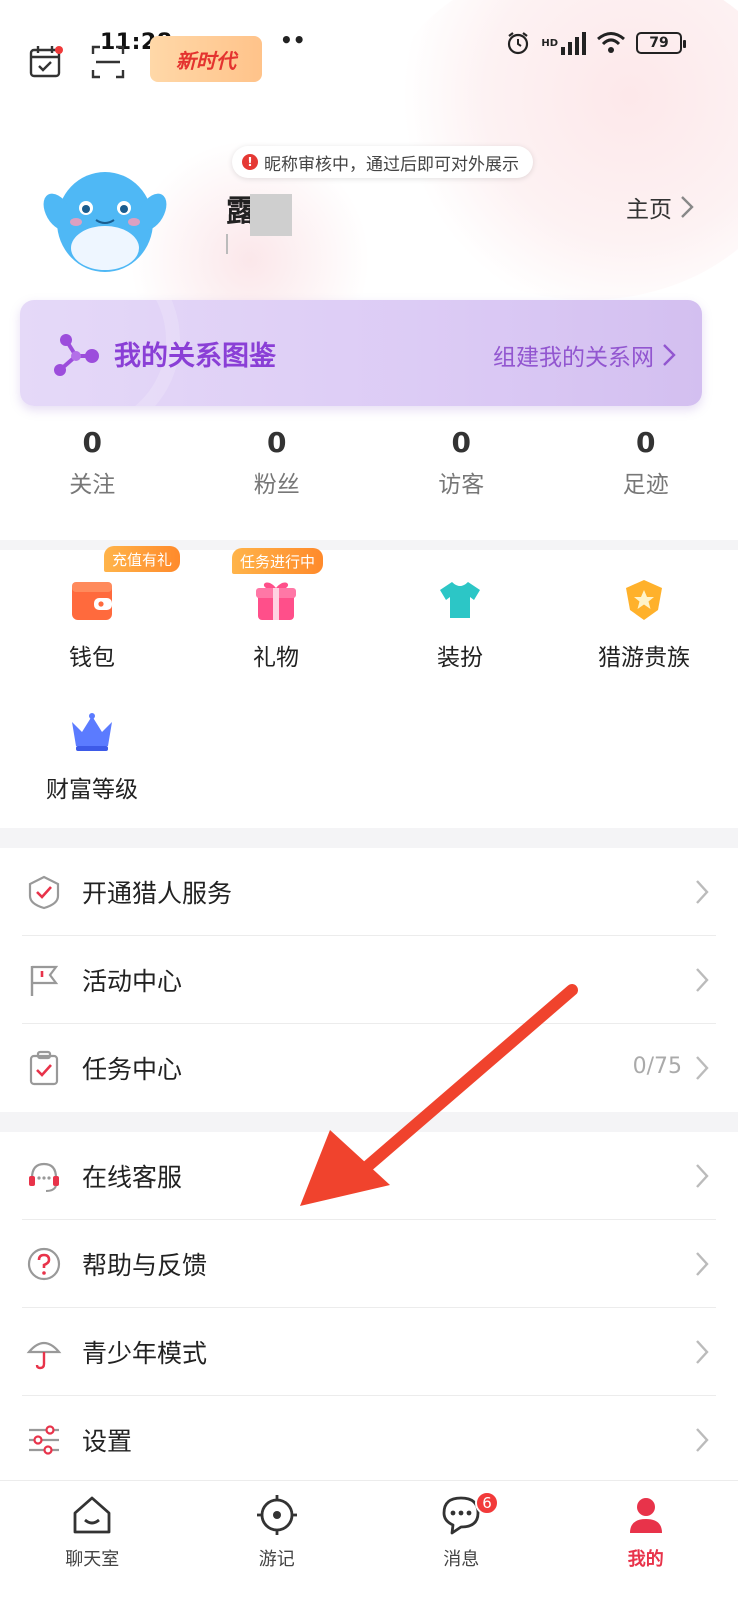 The width and height of the screenshot is (738, 1600). Describe the element at coordinates (645, 485) in the screenshot. I see `stat-label: 足迹` at that location.